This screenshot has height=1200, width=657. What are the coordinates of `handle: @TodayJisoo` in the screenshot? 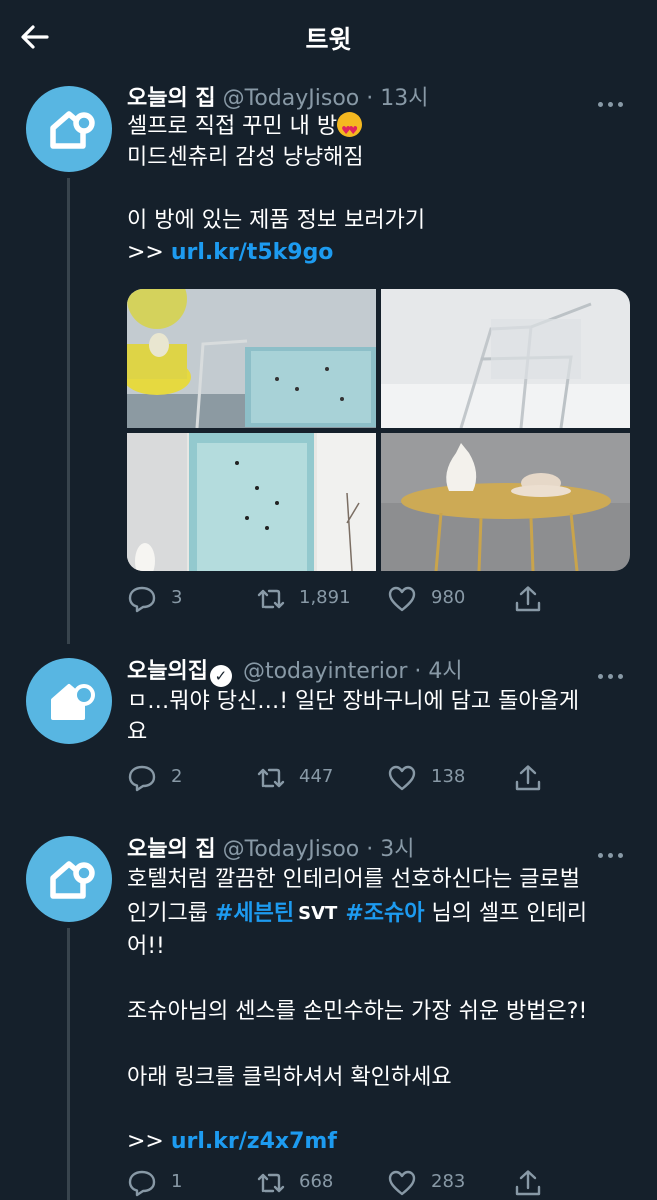 It's located at (291, 849).